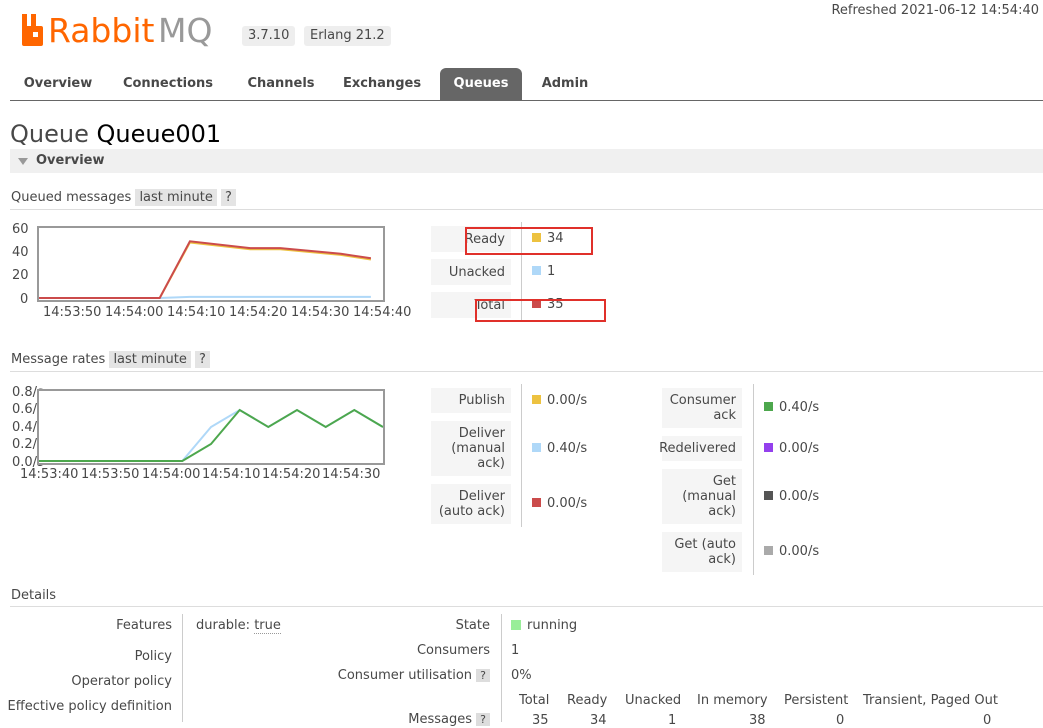  Describe the element at coordinates (526, 161) in the screenshot. I see `overview-section-header` at that location.